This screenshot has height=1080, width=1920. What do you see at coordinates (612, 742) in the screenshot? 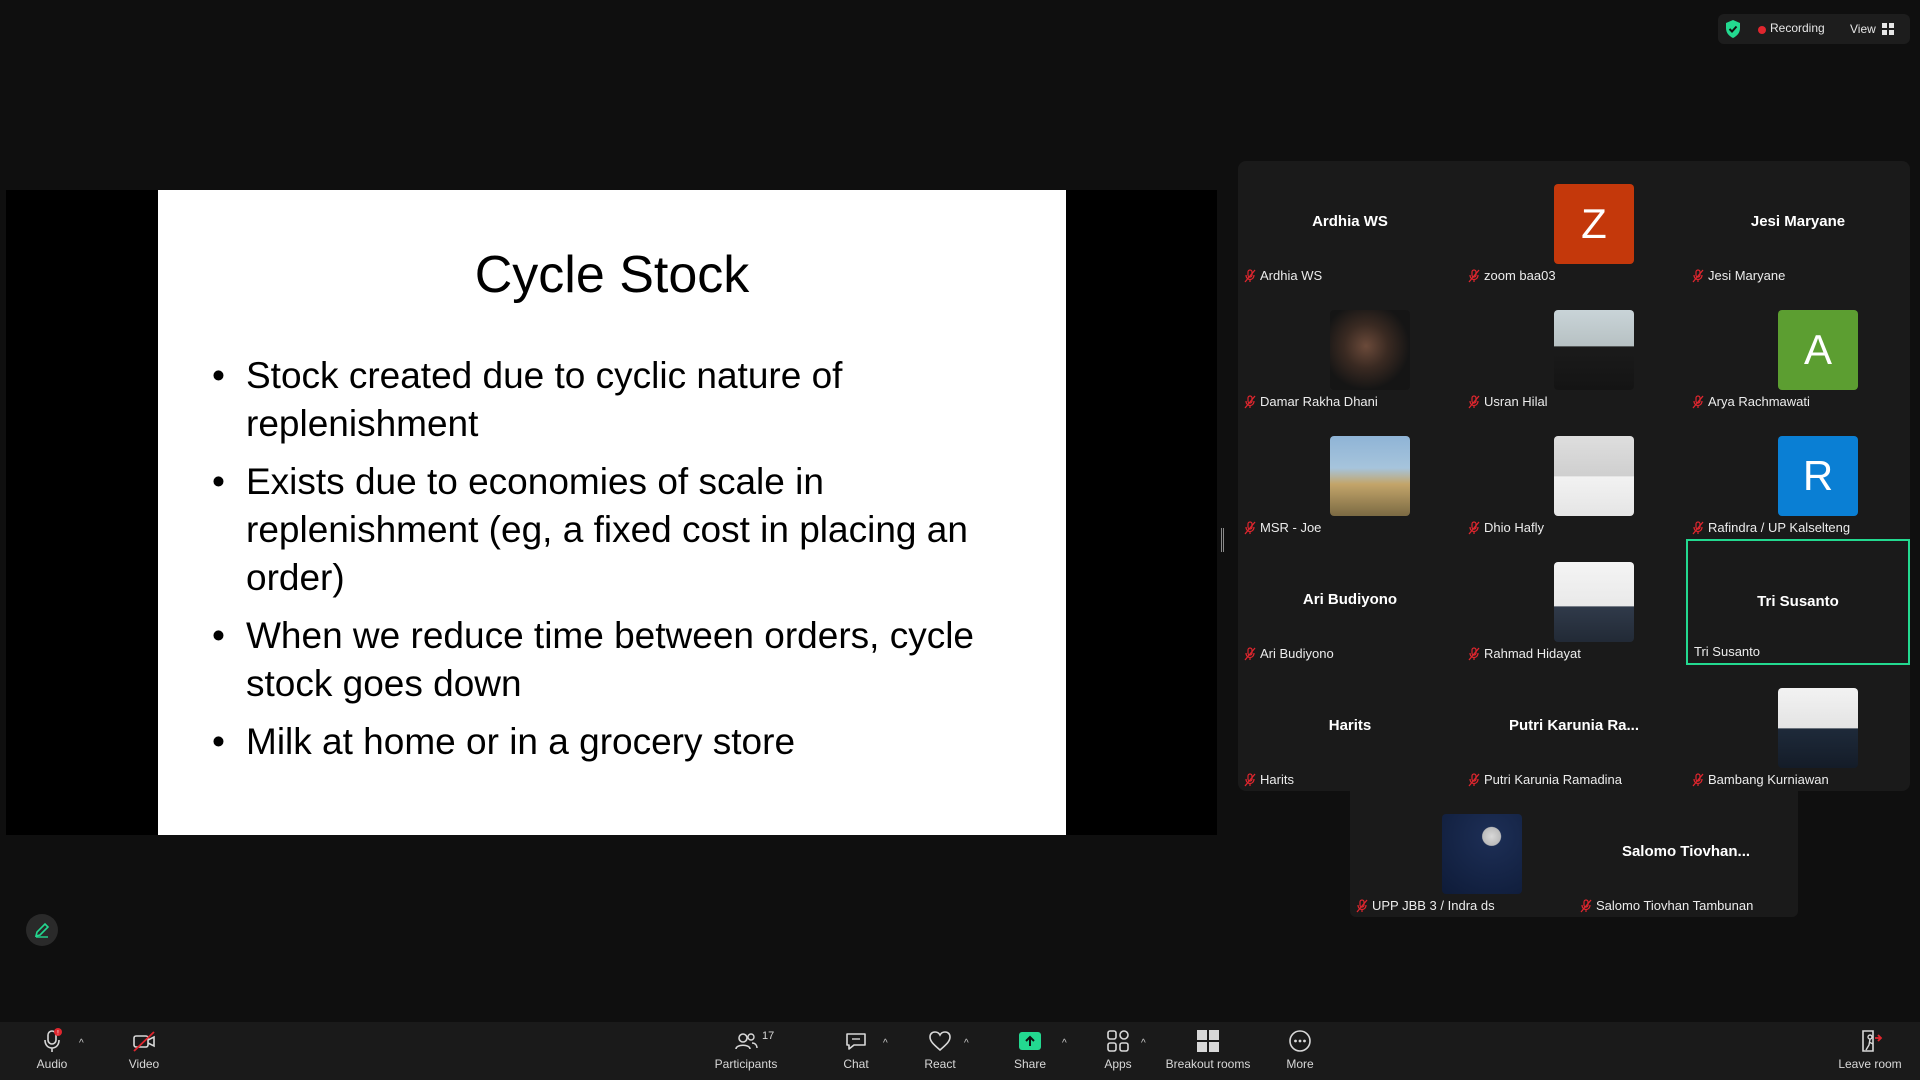
I see `slide-bullet: Milk at home or in a grocery store` at bounding box center [612, 742].